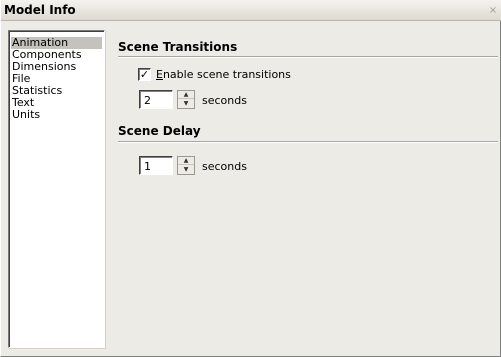  I want to click on checkmark-icon: ✓, so click(144, 74).